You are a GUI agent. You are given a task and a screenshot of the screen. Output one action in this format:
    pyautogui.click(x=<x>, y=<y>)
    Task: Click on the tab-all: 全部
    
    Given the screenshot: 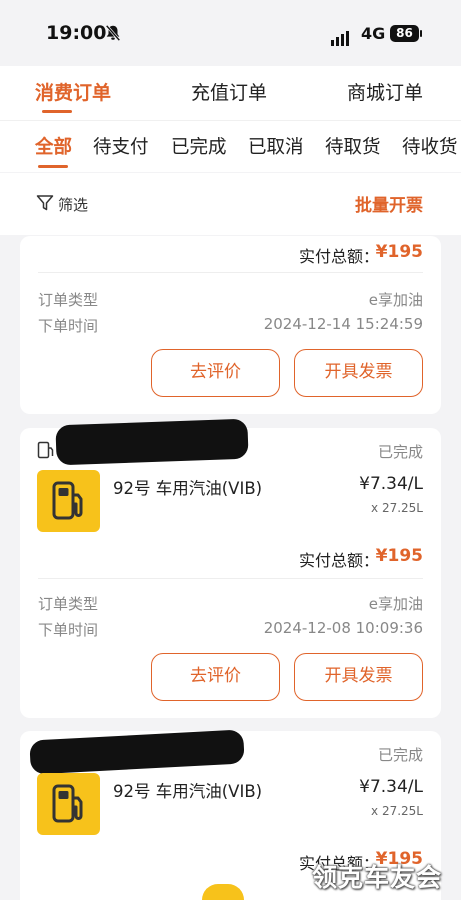 What is the action you would take?
    pyautogui.click(x=53, y=146)
    